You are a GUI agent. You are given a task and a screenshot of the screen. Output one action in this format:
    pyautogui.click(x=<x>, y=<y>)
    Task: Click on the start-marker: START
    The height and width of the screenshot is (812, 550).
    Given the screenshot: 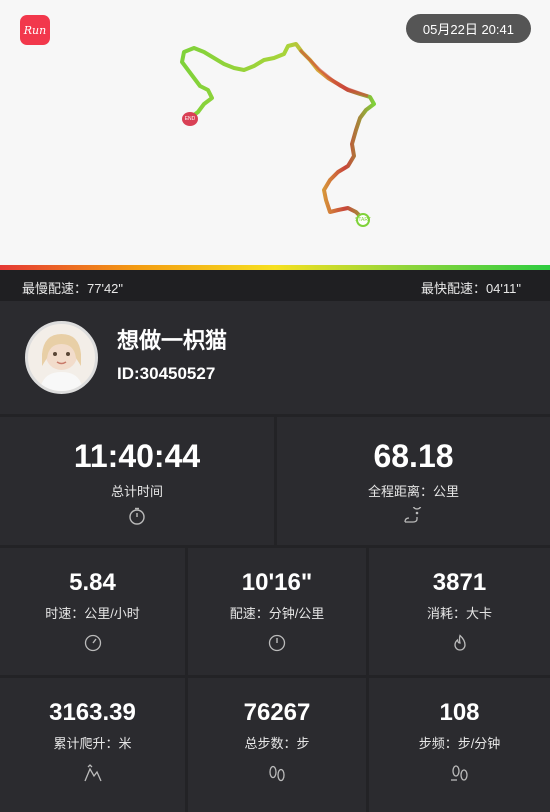 What is the action you would take?
    pyautogui.click(x=363, y=220)
    